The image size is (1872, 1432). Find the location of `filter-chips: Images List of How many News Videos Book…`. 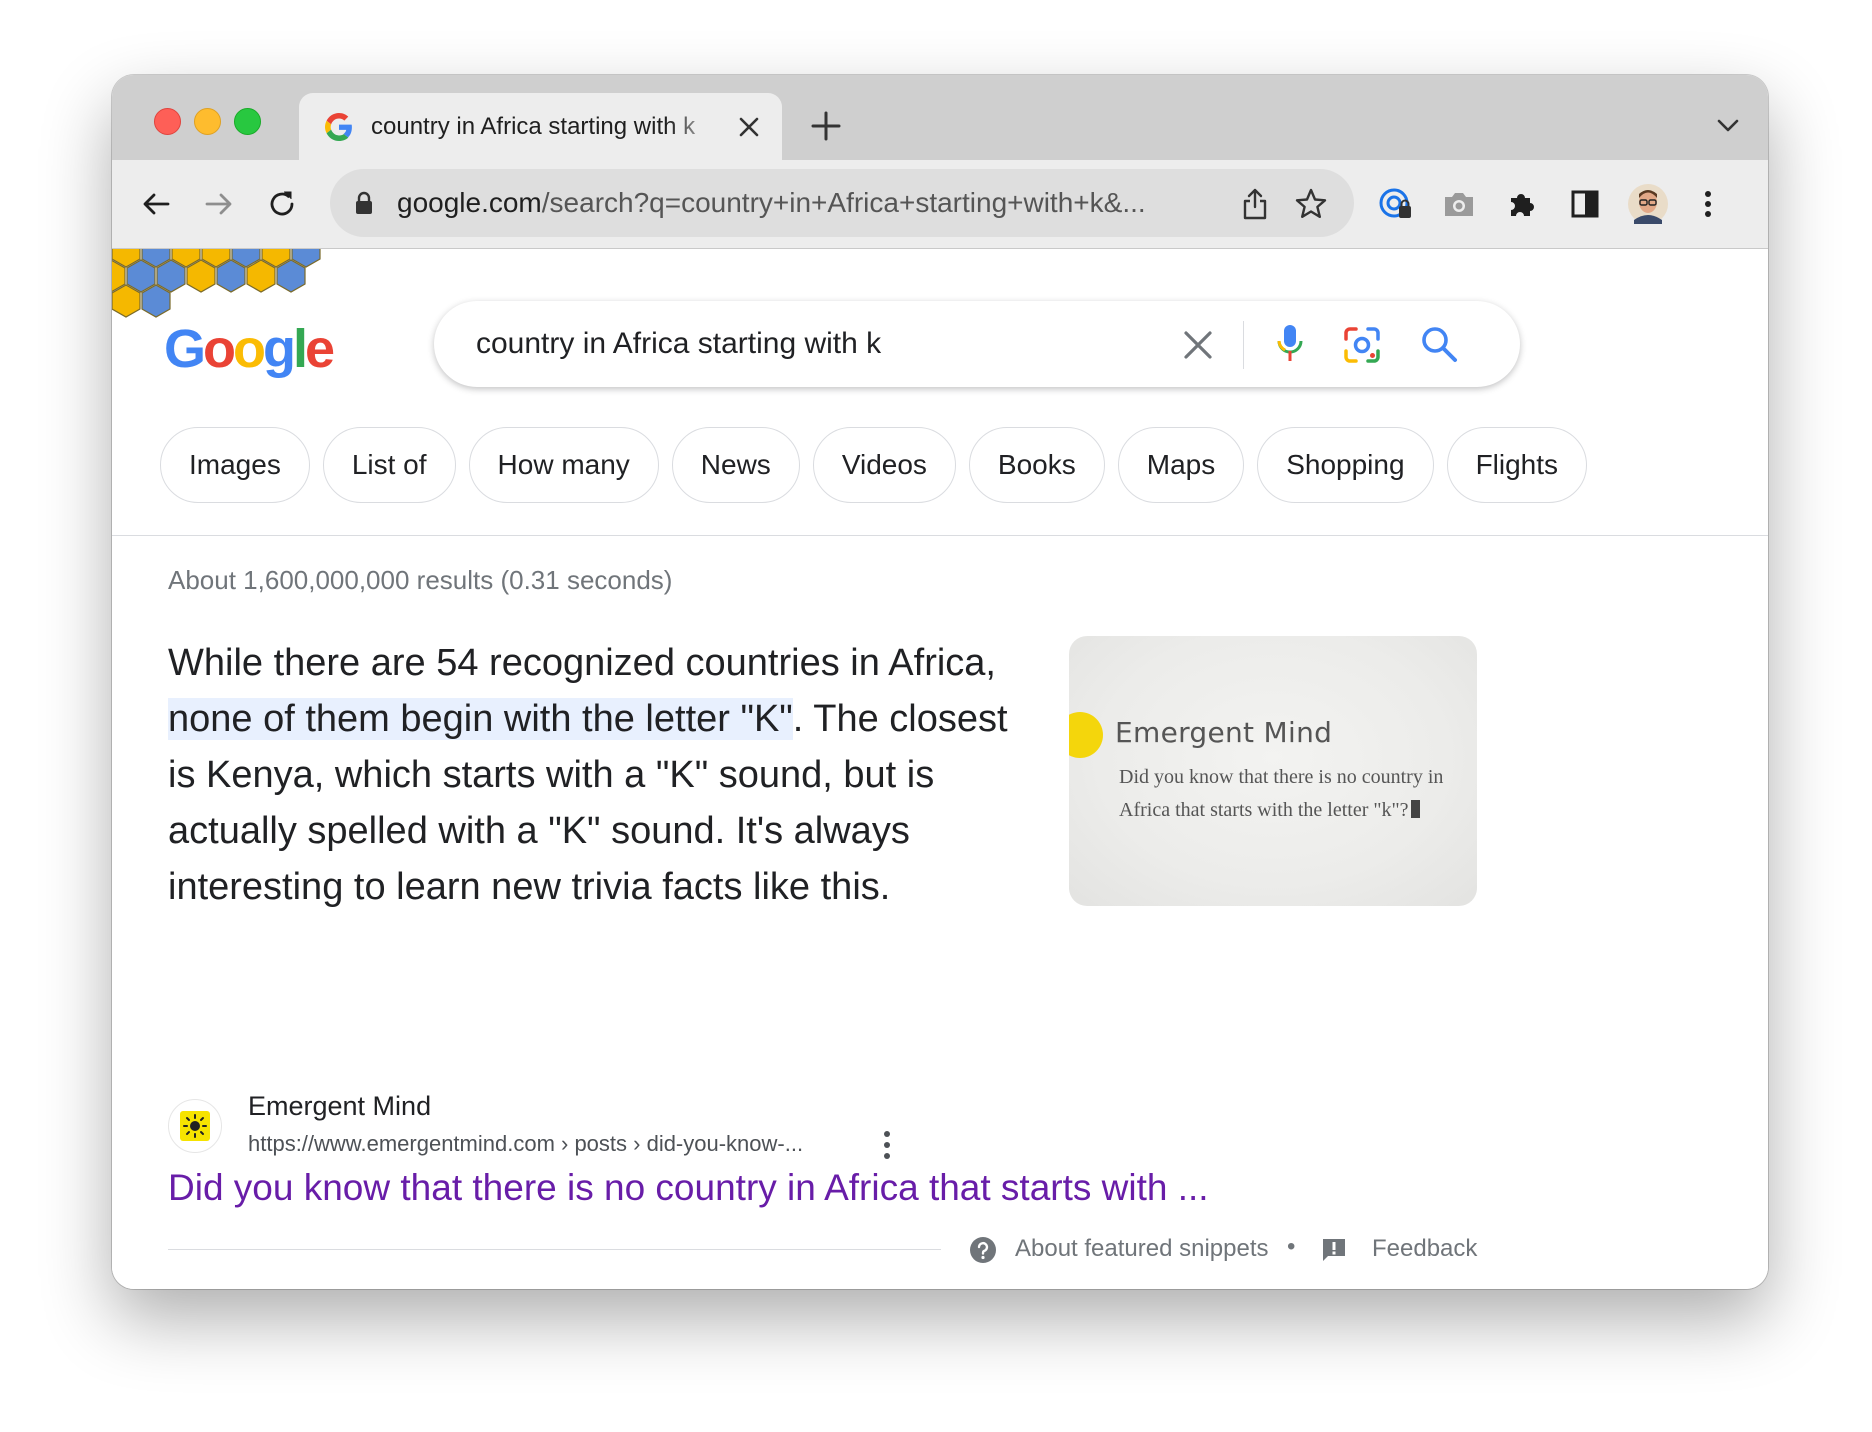

filter-chips: Images List of How many News Videos Book… is located at coordinates (874, 467).